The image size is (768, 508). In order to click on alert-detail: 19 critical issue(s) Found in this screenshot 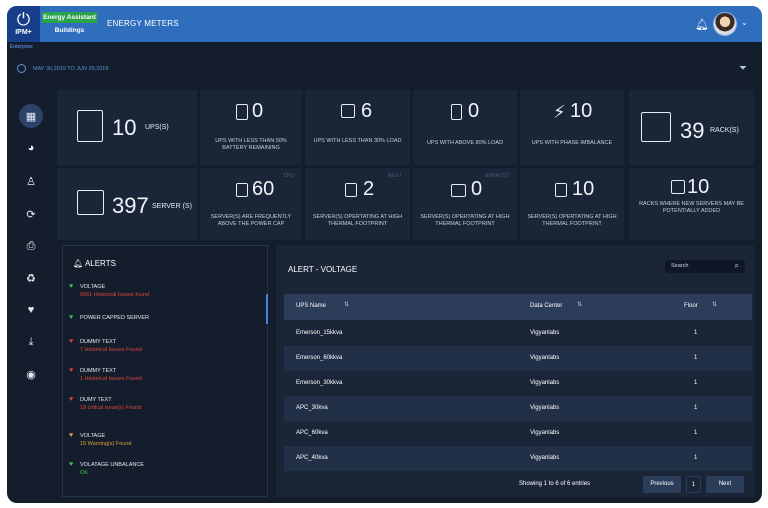, I will do `click(111, 408)`.